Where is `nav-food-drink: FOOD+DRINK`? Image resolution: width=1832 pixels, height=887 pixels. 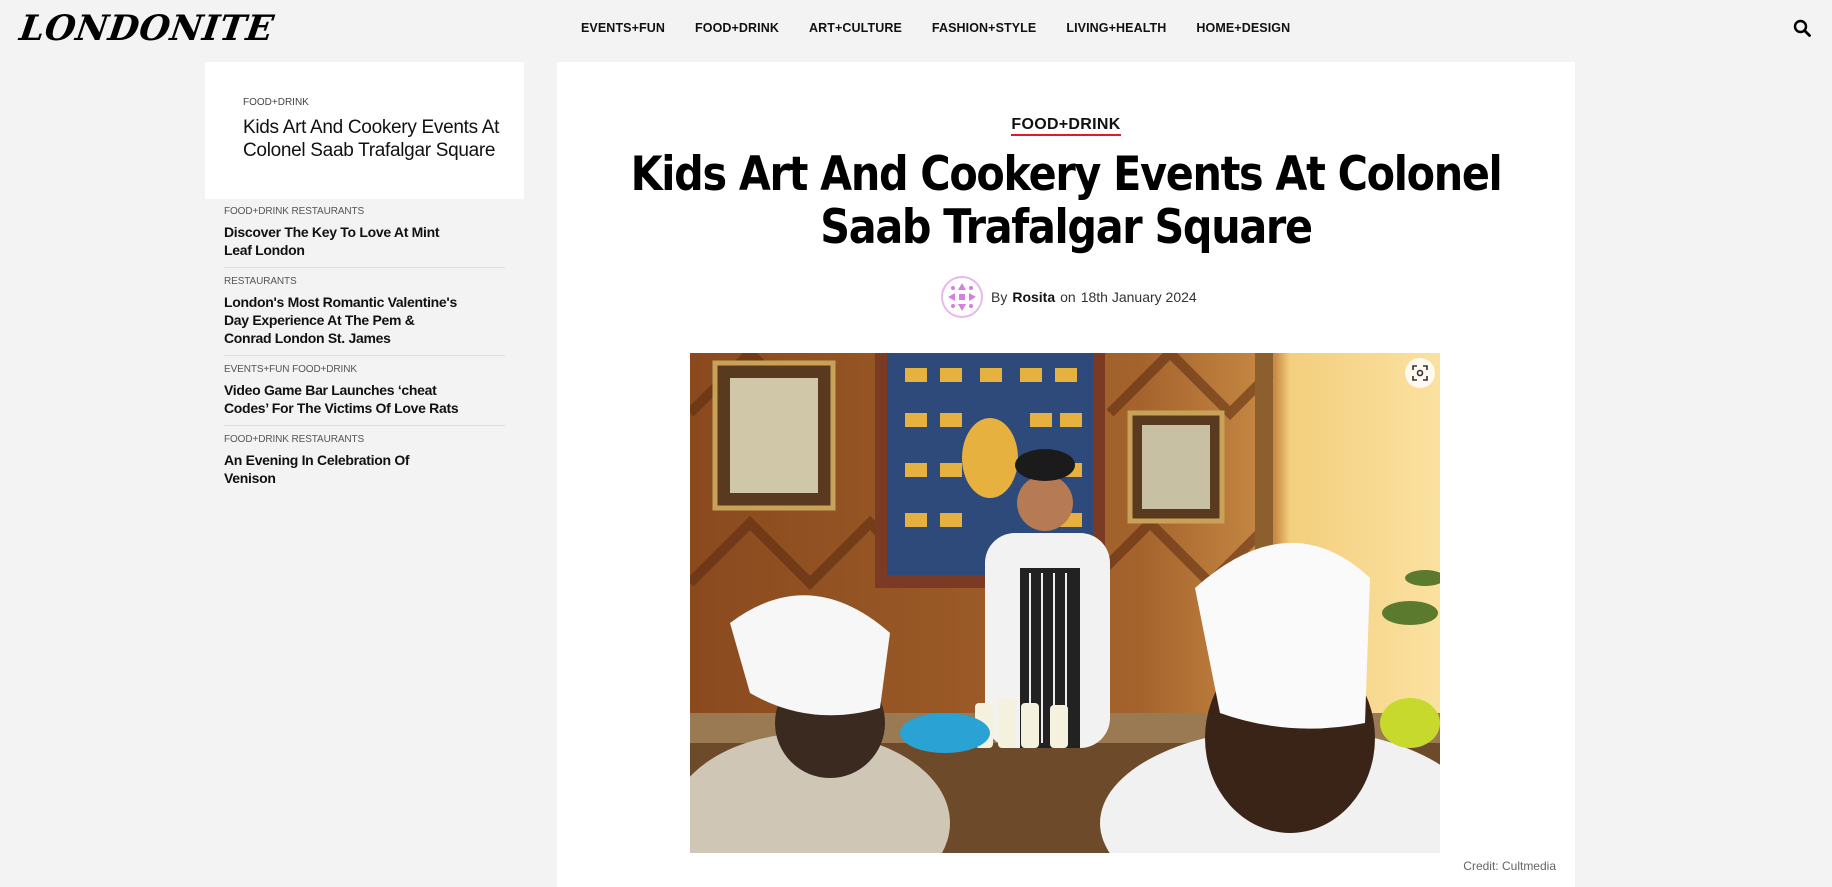
nav-food-drink: FOOD+DRINK is located at coordinates (737, 28).